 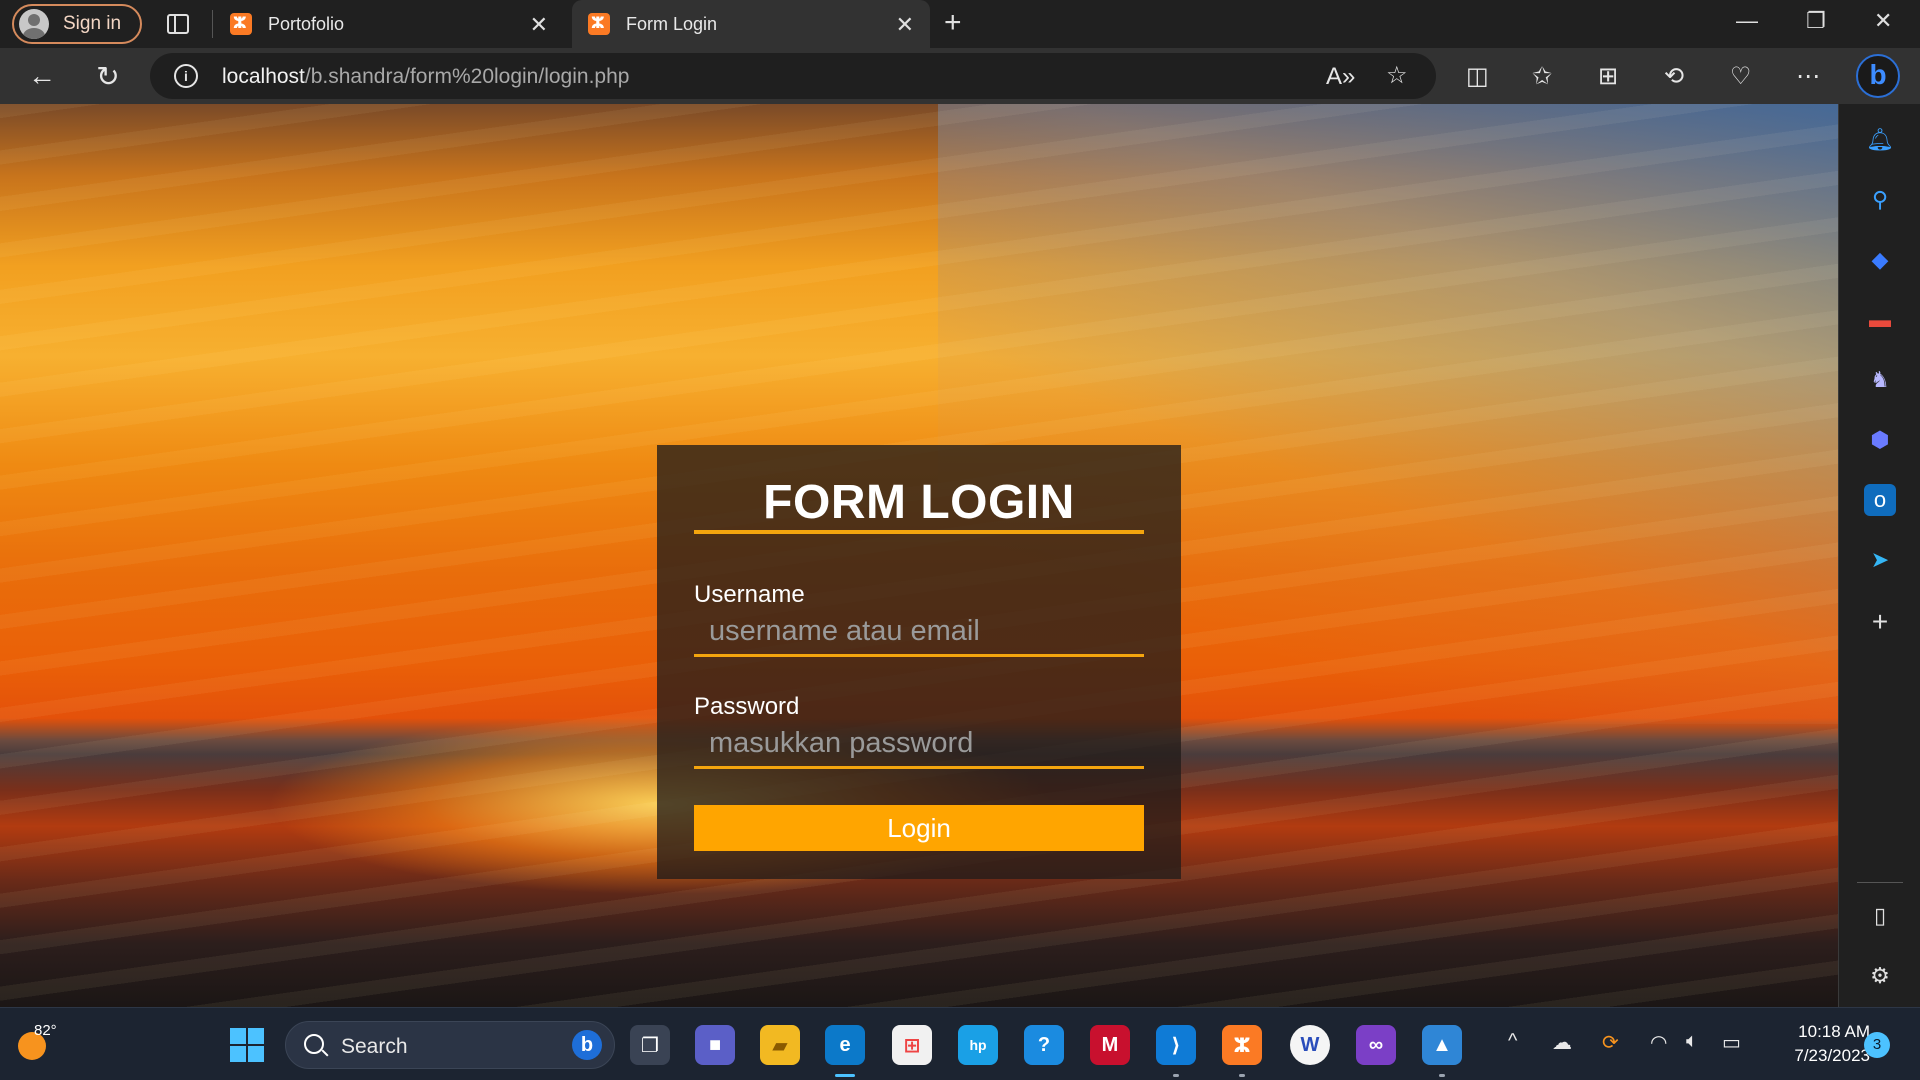 I want to click on onedrive-cloud-icon: ☁, so click(x=1562, y=1042).